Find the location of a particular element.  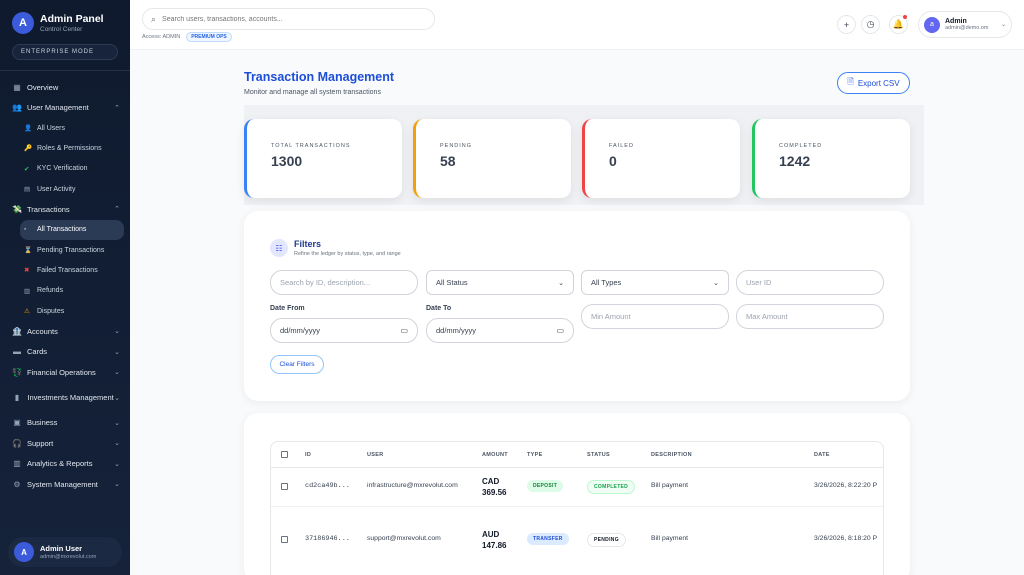

sidebar-item-label: Transactions is located at coordinates (48, 209).